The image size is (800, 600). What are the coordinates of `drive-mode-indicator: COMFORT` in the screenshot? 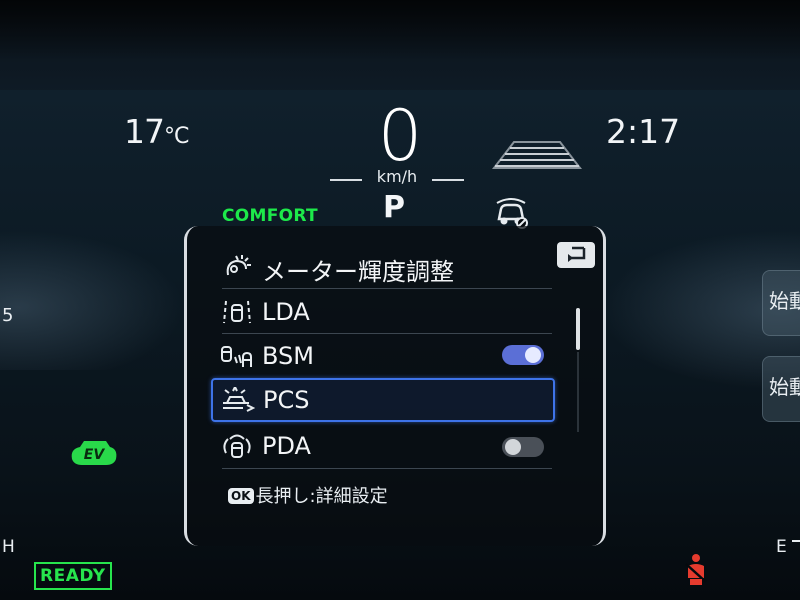 It's located at (270, 216).